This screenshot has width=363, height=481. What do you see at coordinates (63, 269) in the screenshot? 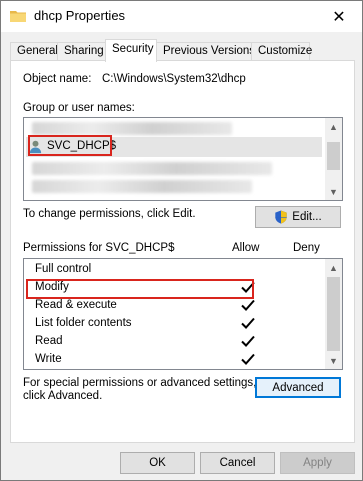
I see `permission-name: Full control` at bounding box center [63, 269].